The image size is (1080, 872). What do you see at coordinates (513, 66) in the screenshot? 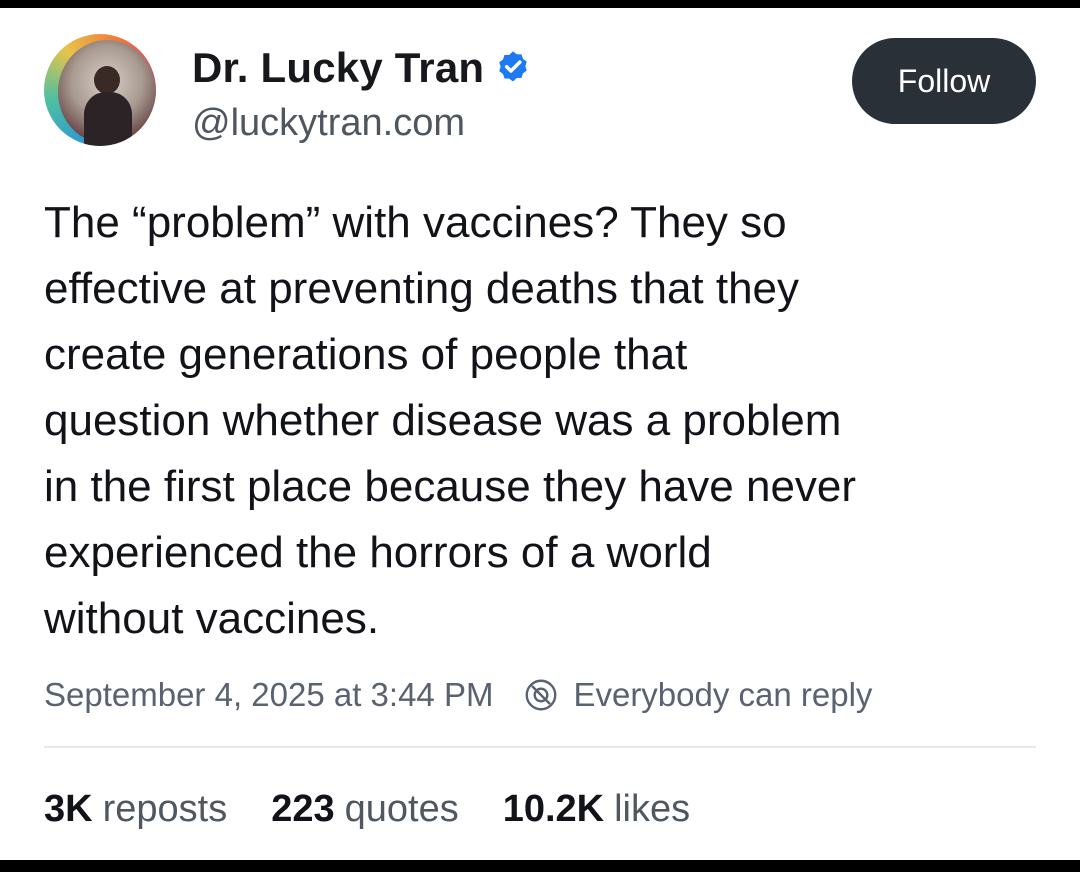
I see `verified-badge-icon` at bounding box center [513, 66].